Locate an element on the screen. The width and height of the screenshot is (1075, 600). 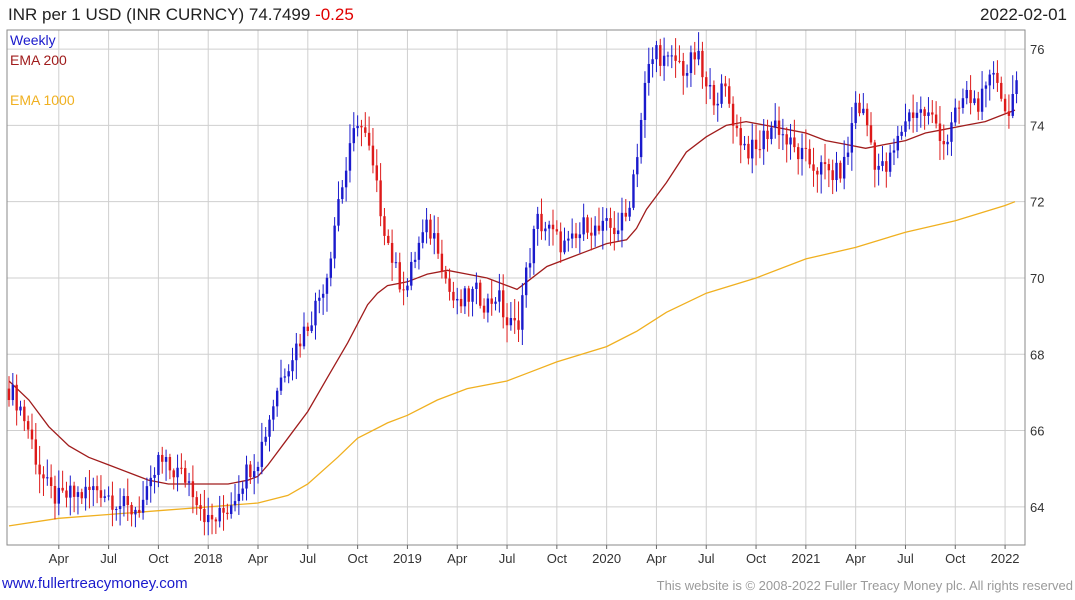
site-link: www.fullertreacymoney.com is located at coordinates (95, 583).